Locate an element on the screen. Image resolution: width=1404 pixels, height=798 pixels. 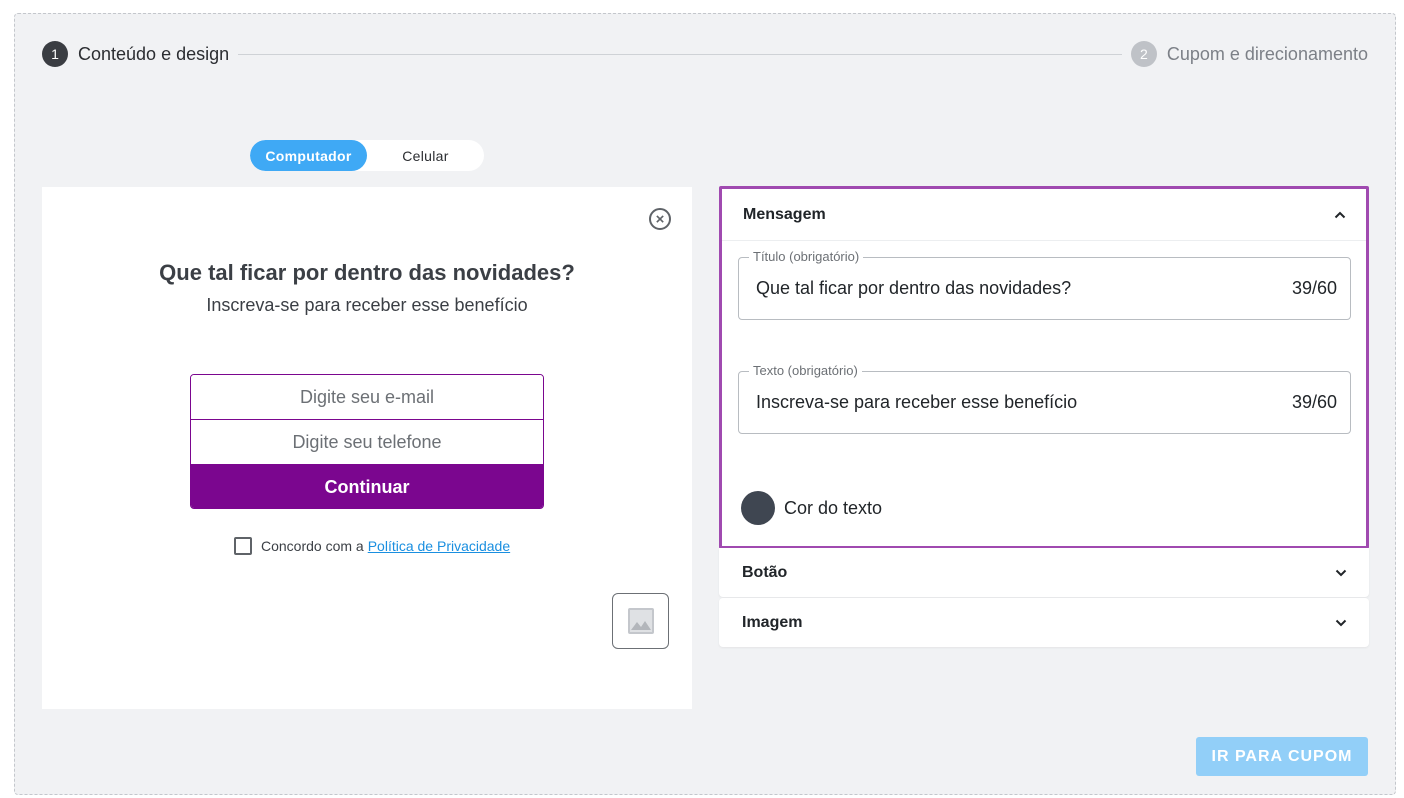
toggle-desktop: Computador is located at coordinates (308, 155).